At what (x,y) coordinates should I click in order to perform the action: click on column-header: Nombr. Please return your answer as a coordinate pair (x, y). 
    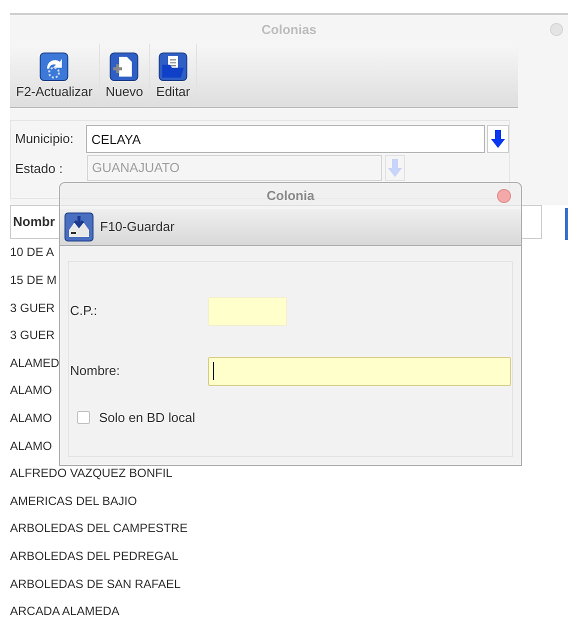
    Looking at the image, I should click on (34, 222).